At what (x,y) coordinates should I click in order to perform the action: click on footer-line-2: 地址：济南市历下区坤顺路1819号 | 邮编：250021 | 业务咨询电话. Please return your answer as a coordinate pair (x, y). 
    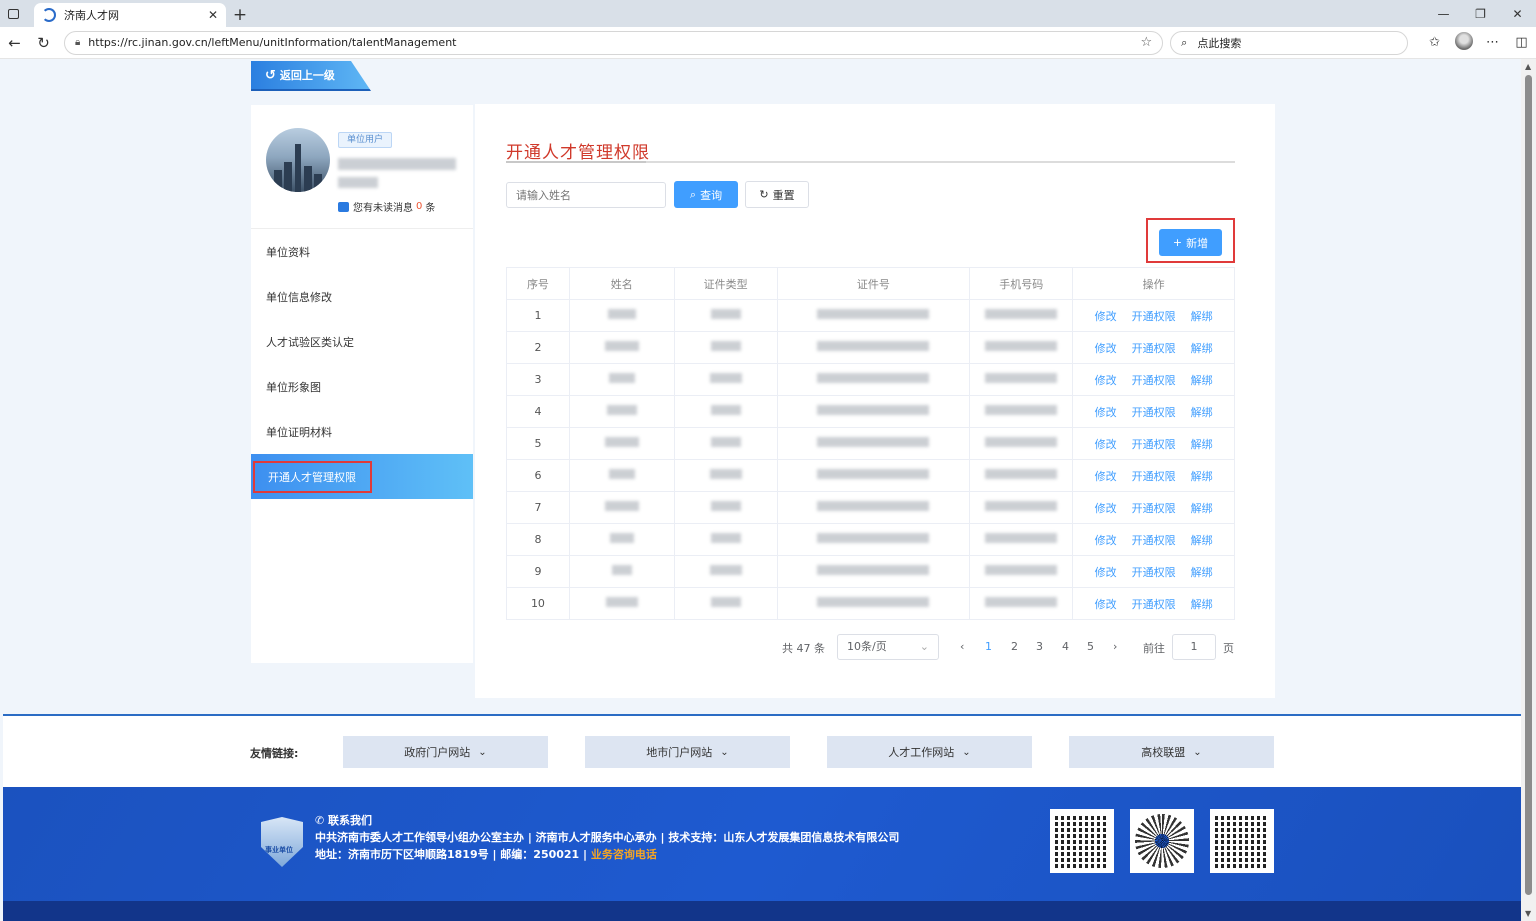
    Looking at the image, I should click on (486, 854).